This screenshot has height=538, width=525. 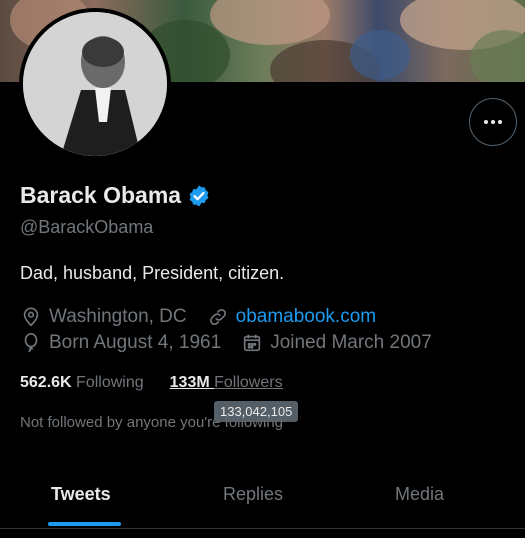 What do you see at coordinates (135, 342) in the screenshot?
I see `birthday-text: Born August 4, 1961` at bounding box center [135, 342].